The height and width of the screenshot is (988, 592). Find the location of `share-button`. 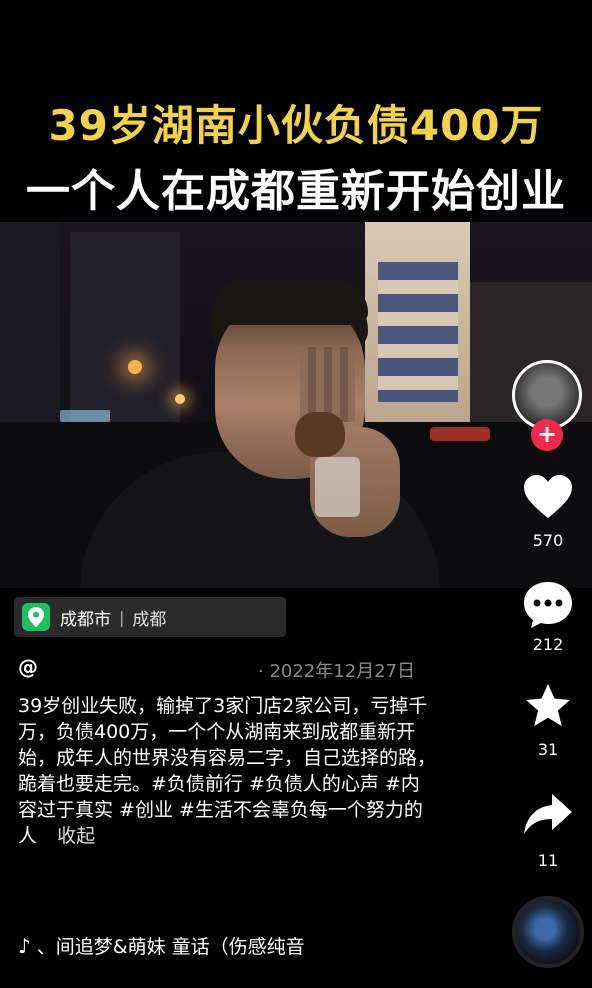

share-button is located at coordinates (548, 816).